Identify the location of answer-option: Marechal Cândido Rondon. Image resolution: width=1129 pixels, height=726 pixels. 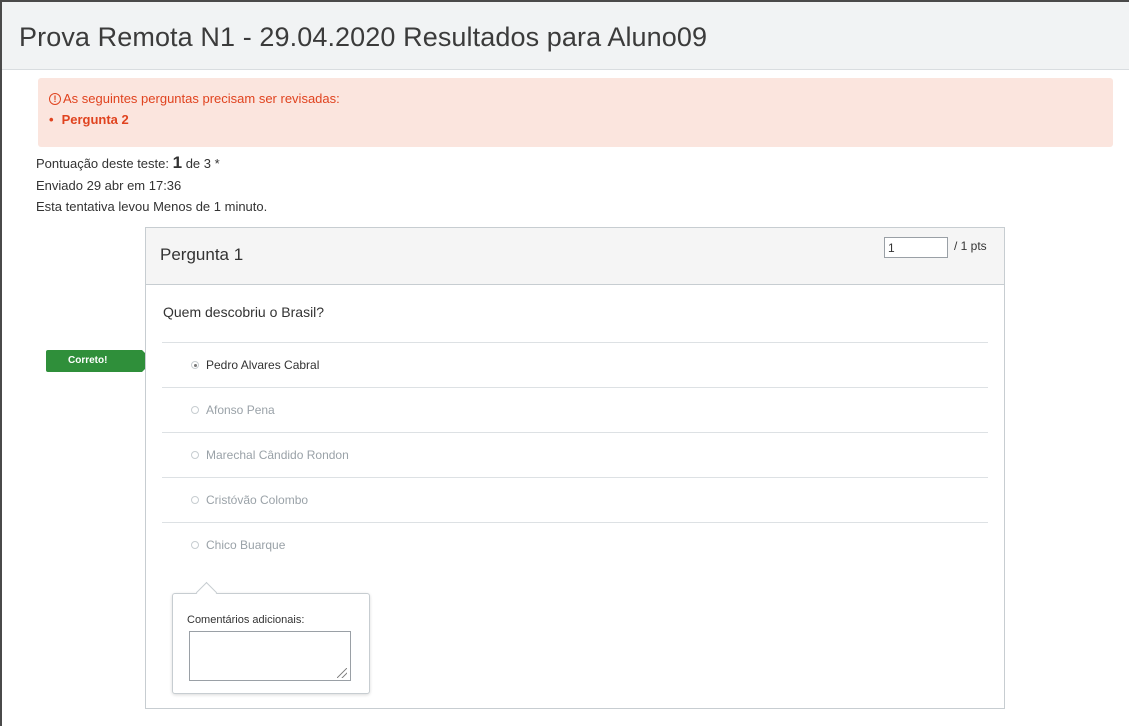
(575, 454).